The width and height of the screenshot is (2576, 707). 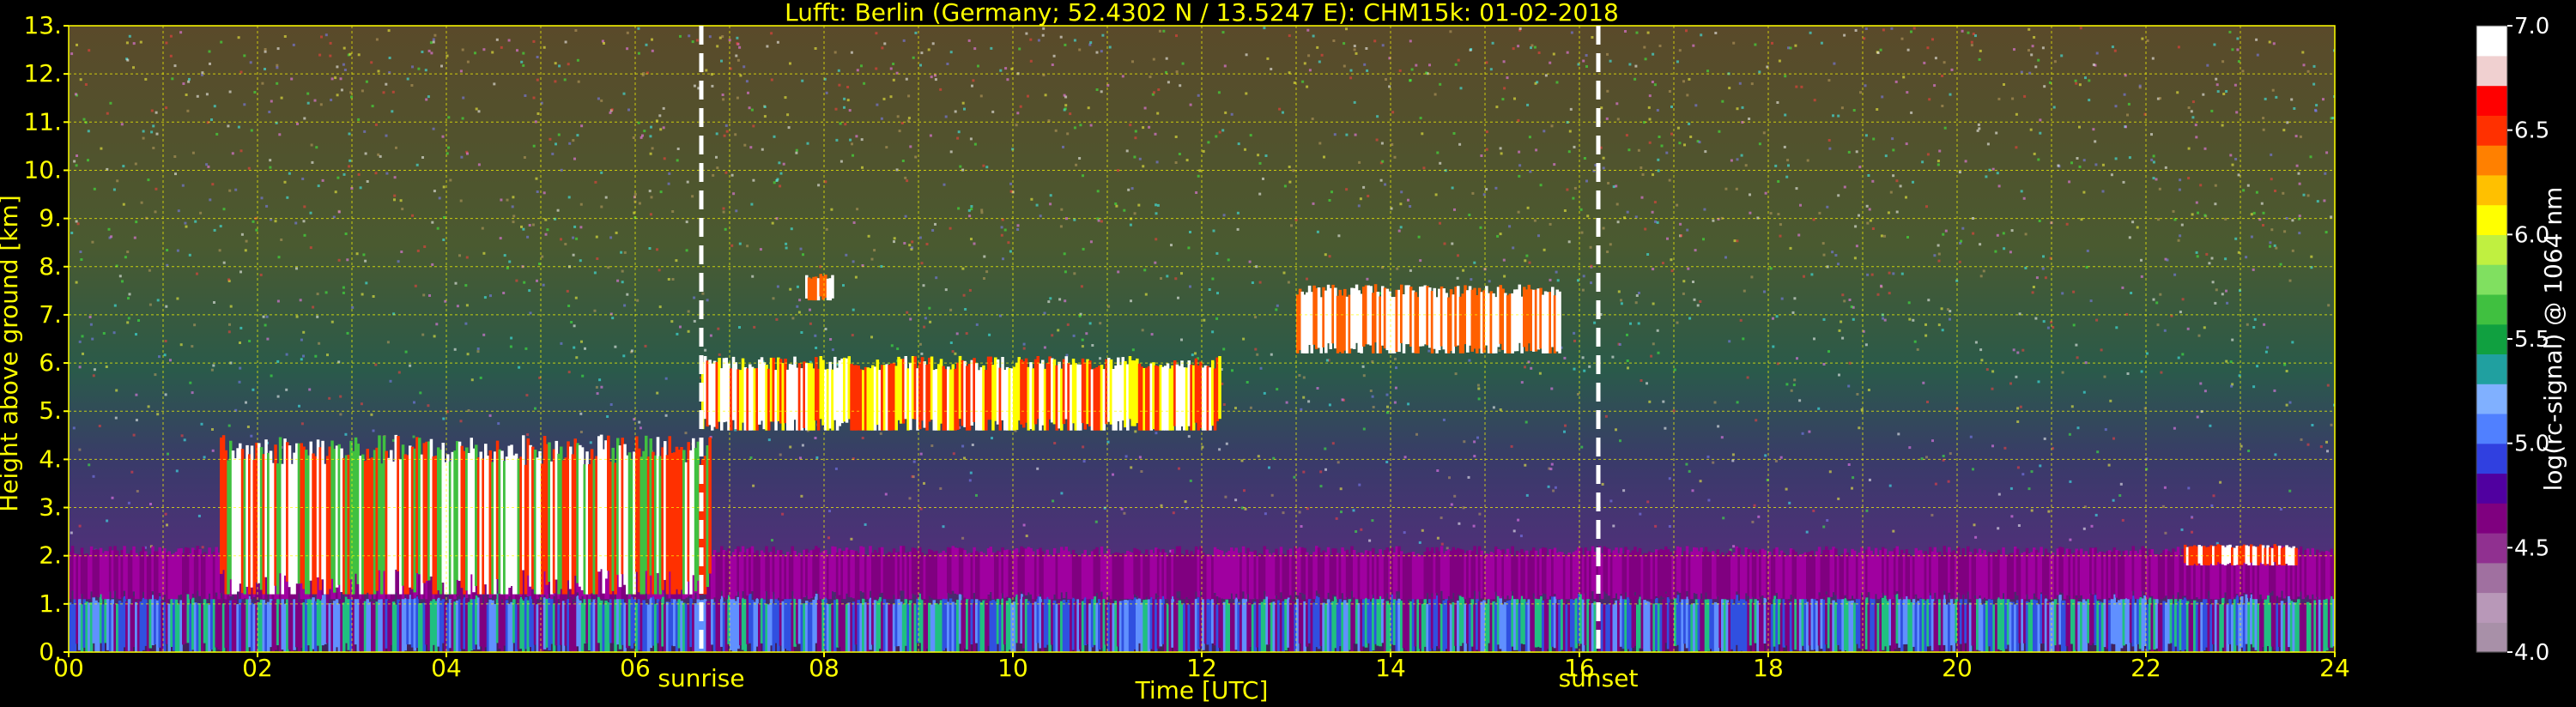 What do you see at coordinates (50, 603) in the screenshot?
I see `y-tick-label: 1.` at bounding box center [50, 603].